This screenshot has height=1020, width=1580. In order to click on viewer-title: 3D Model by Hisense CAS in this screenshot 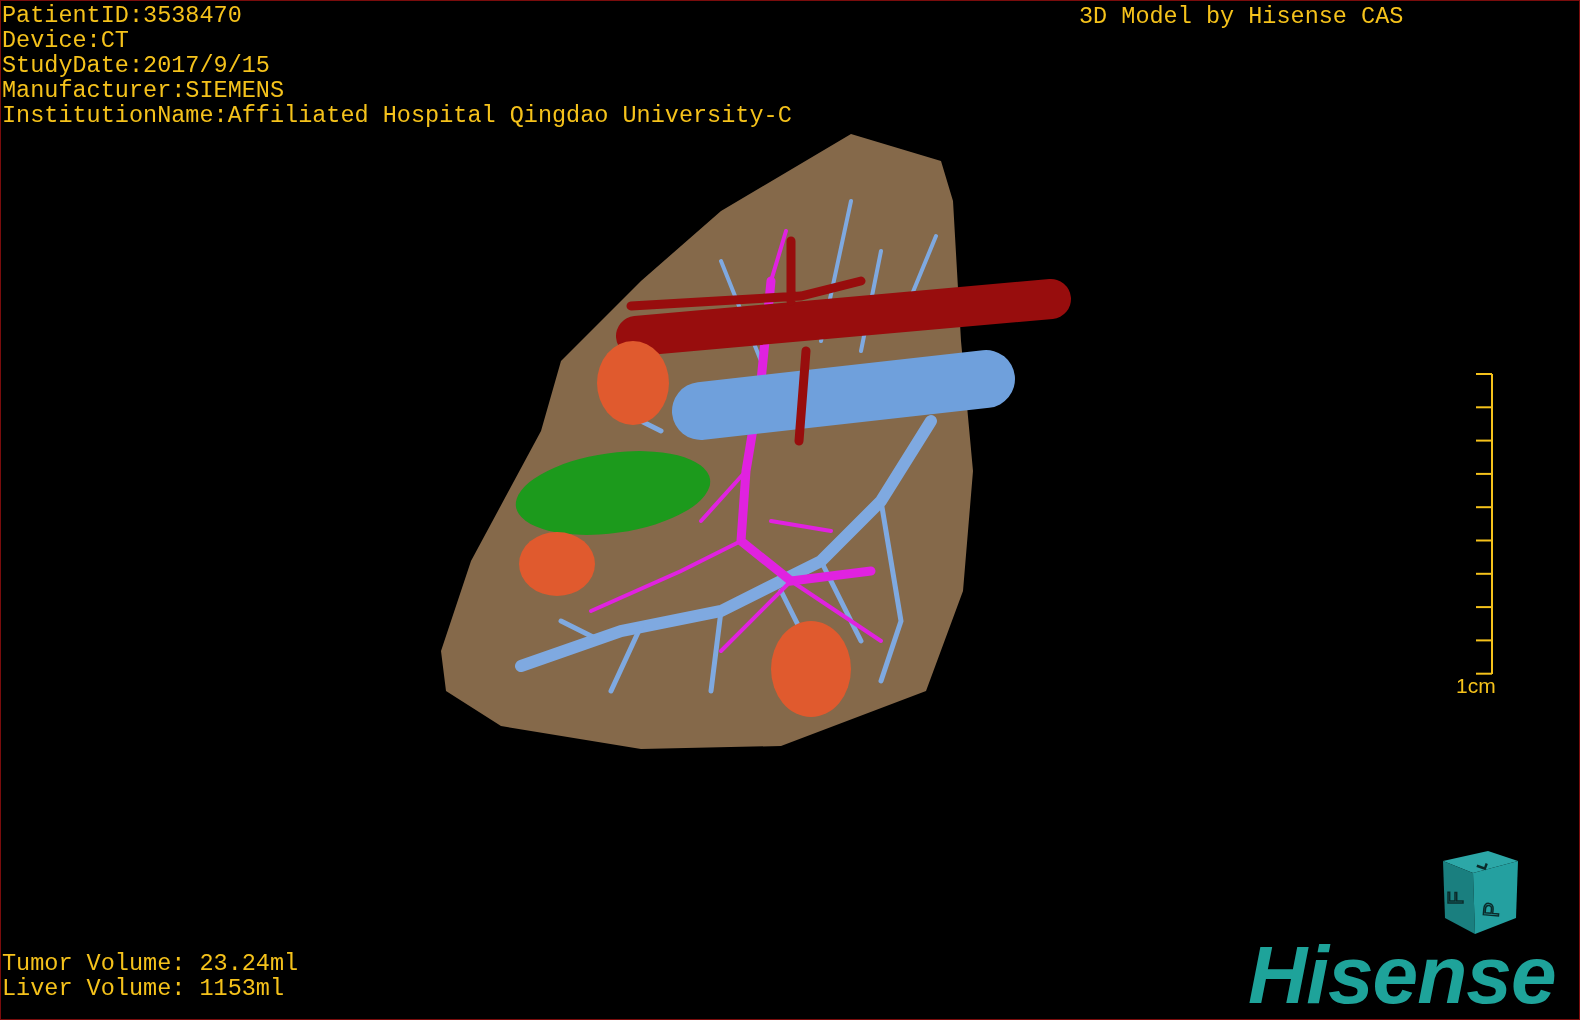, I will do `click(1241, 16)`.